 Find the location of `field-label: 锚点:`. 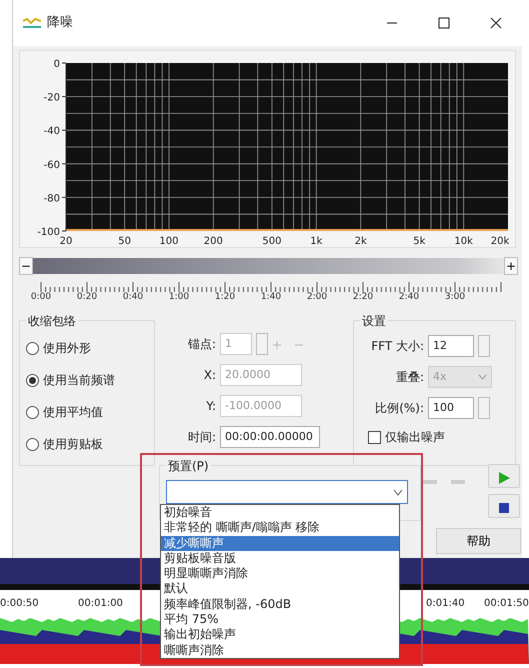

field-label: 锚点: is located at coordinates (201, 344).